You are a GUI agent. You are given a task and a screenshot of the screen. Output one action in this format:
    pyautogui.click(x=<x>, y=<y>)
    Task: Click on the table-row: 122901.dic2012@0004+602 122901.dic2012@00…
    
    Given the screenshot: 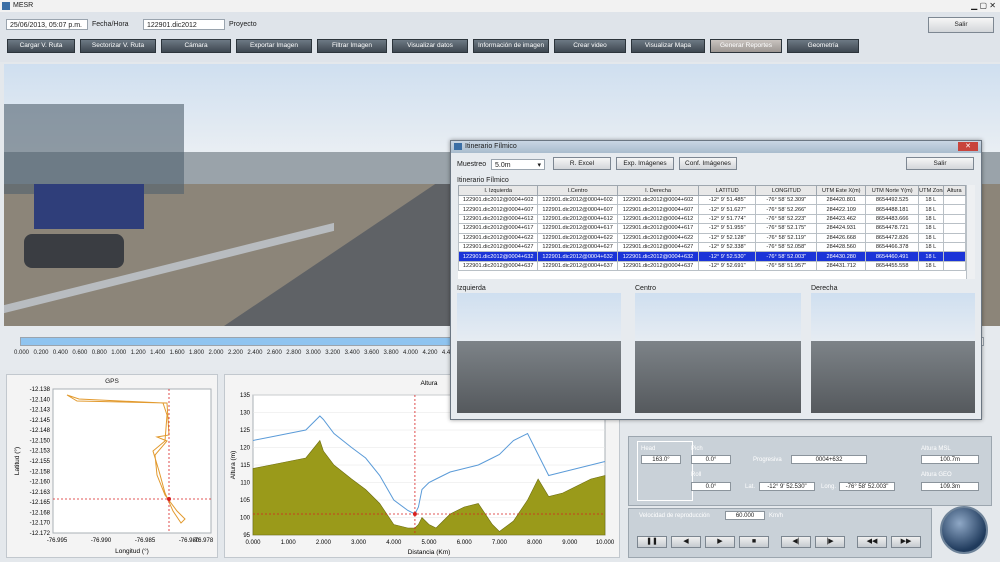 What is the action you would take?
    pyautogui.click(x=712, y=200)
    